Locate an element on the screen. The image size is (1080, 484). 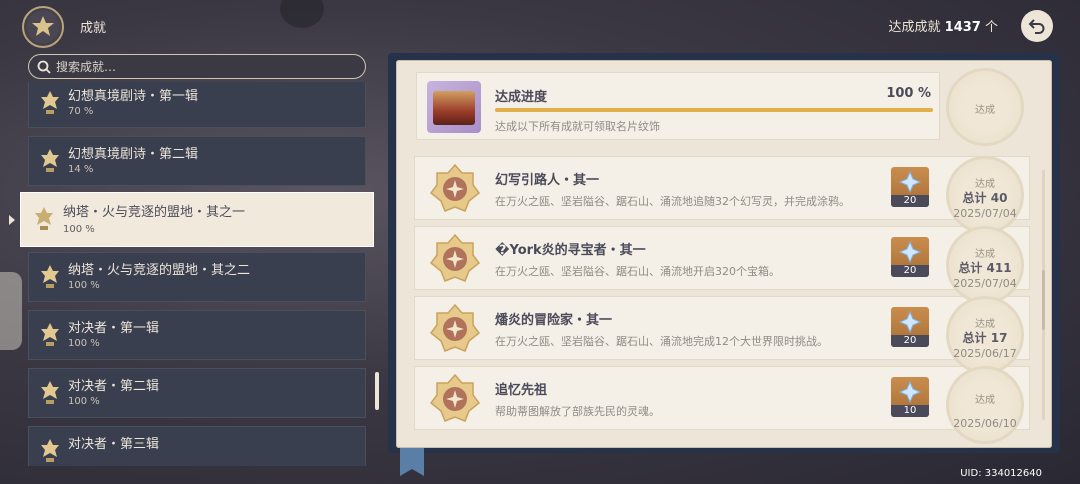
category-item-selected: 纳塔・火与竞逐的盟地・其之一 100 % is located at coordinates (197, 219).